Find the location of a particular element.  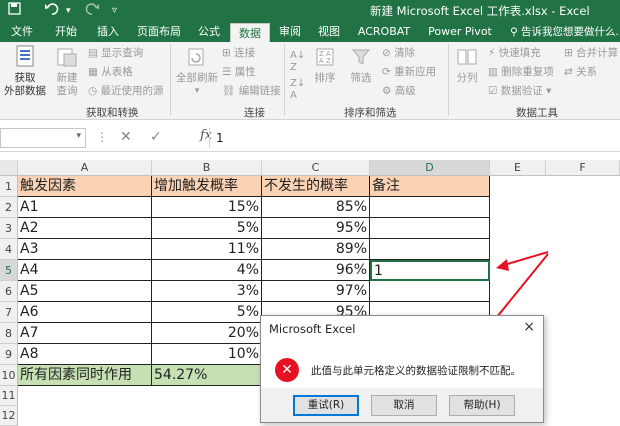

data-validation-button: ☑ 数据验证 ▾ is located at coordinates (519, 91).